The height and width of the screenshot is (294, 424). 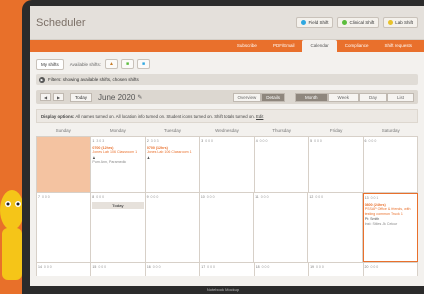 What do you see at coordinates (390, 269) in the screenshot?
I see `day-cell: 20 0 0 0` at bounding box center [390, 269].